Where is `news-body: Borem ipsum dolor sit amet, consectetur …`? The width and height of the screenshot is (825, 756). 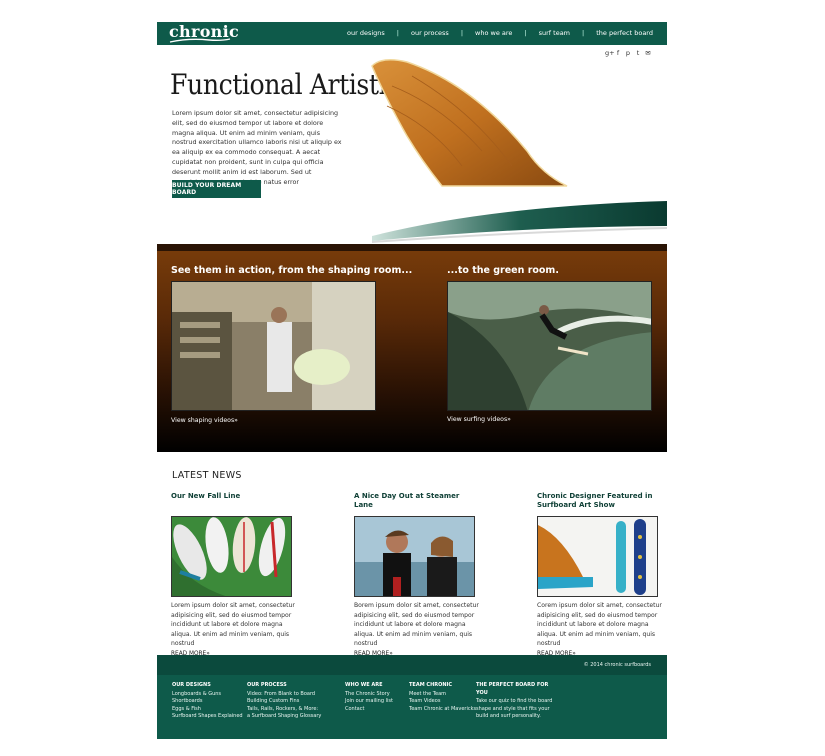
news-body: Borem ipsum dolor sit amet, consectetur … is located at coordinates (416, 625).